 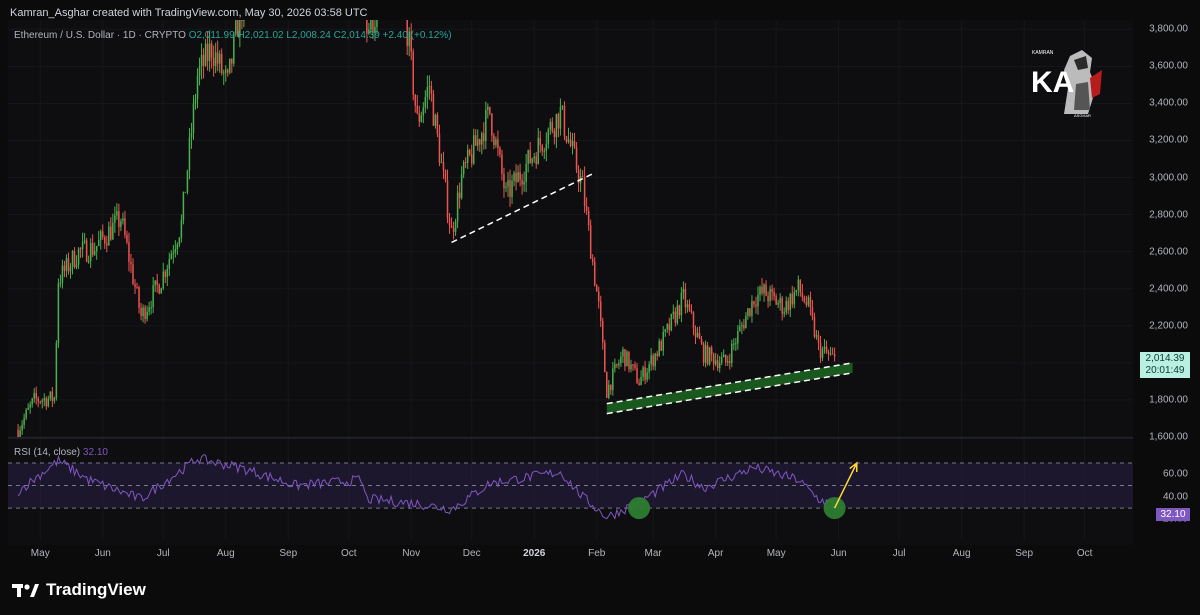 I want to click on last-price-tag: 2,014.39 20:01:49, so click(x=1165, y=365).